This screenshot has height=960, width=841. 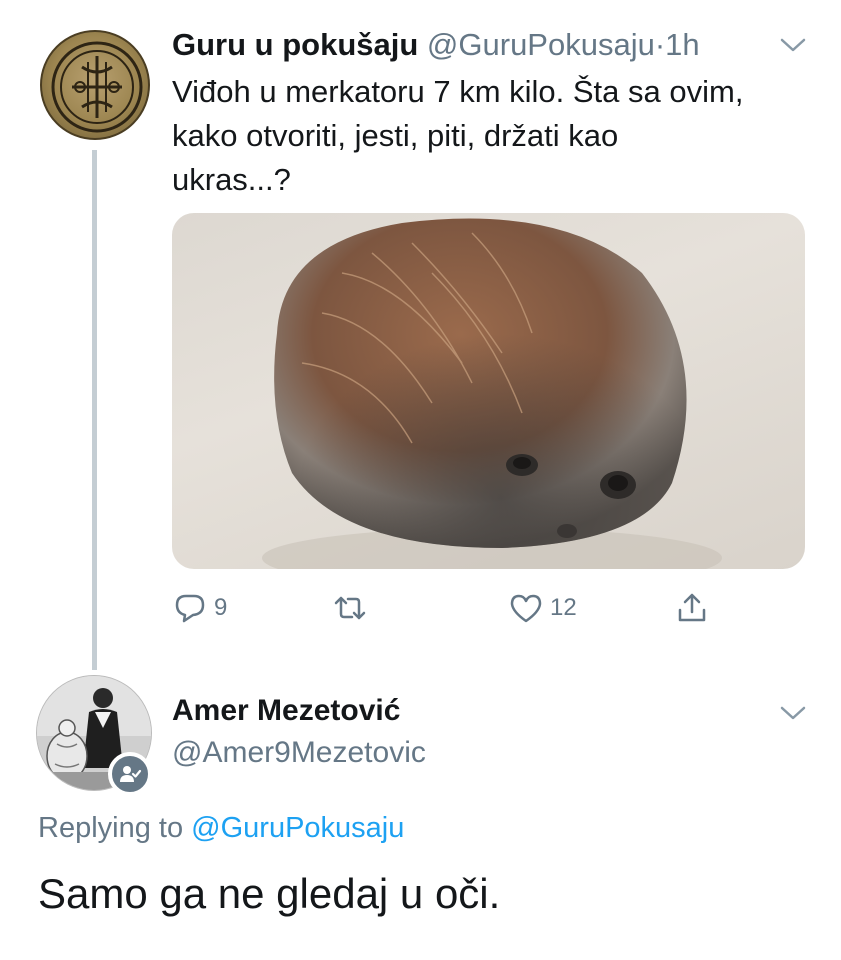 What do you see at coordinates (297, 828) in the screenshot?
I see `replying-to-link: @GuruPokusaju` at bounding box center [297, 828].